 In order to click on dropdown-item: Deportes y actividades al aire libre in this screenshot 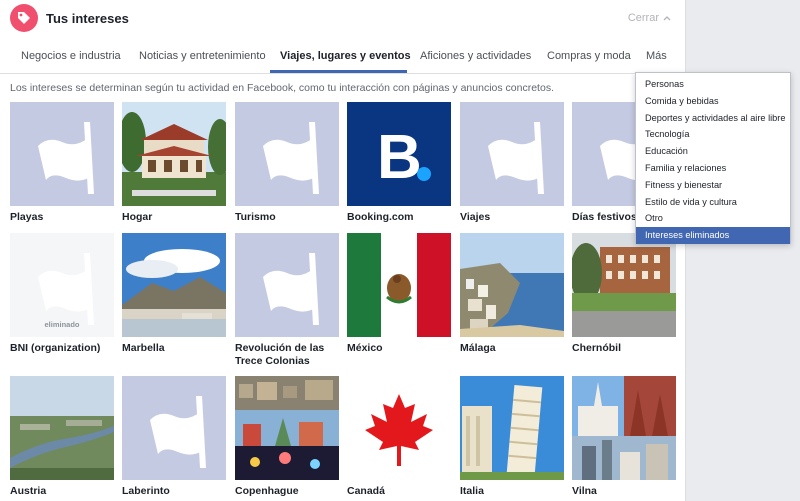, I will do `click(713, 118)`.